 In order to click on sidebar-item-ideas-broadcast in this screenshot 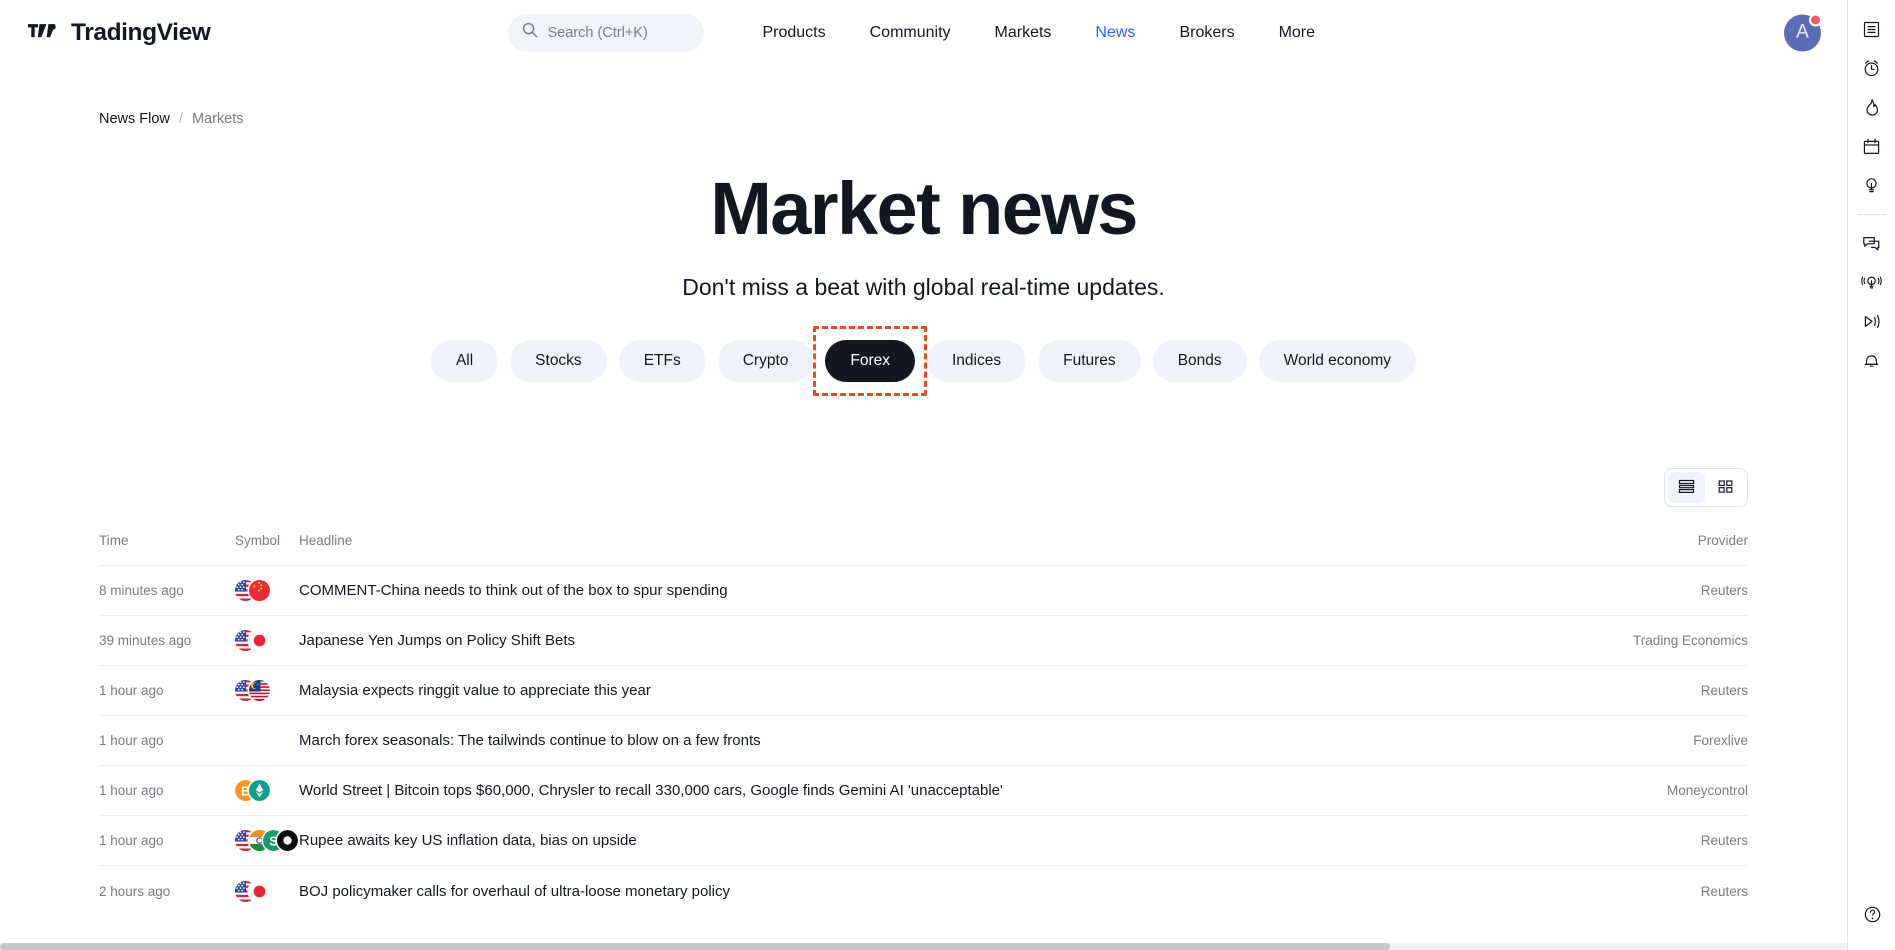, I will do `click(1872, 282)`.